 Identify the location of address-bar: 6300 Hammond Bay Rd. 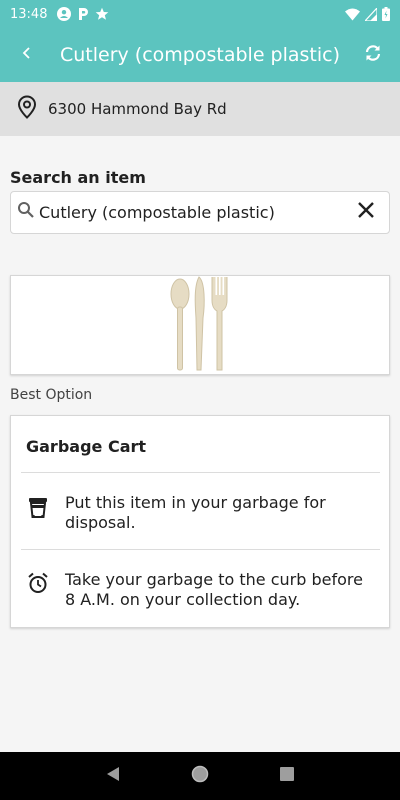
(200, 109).